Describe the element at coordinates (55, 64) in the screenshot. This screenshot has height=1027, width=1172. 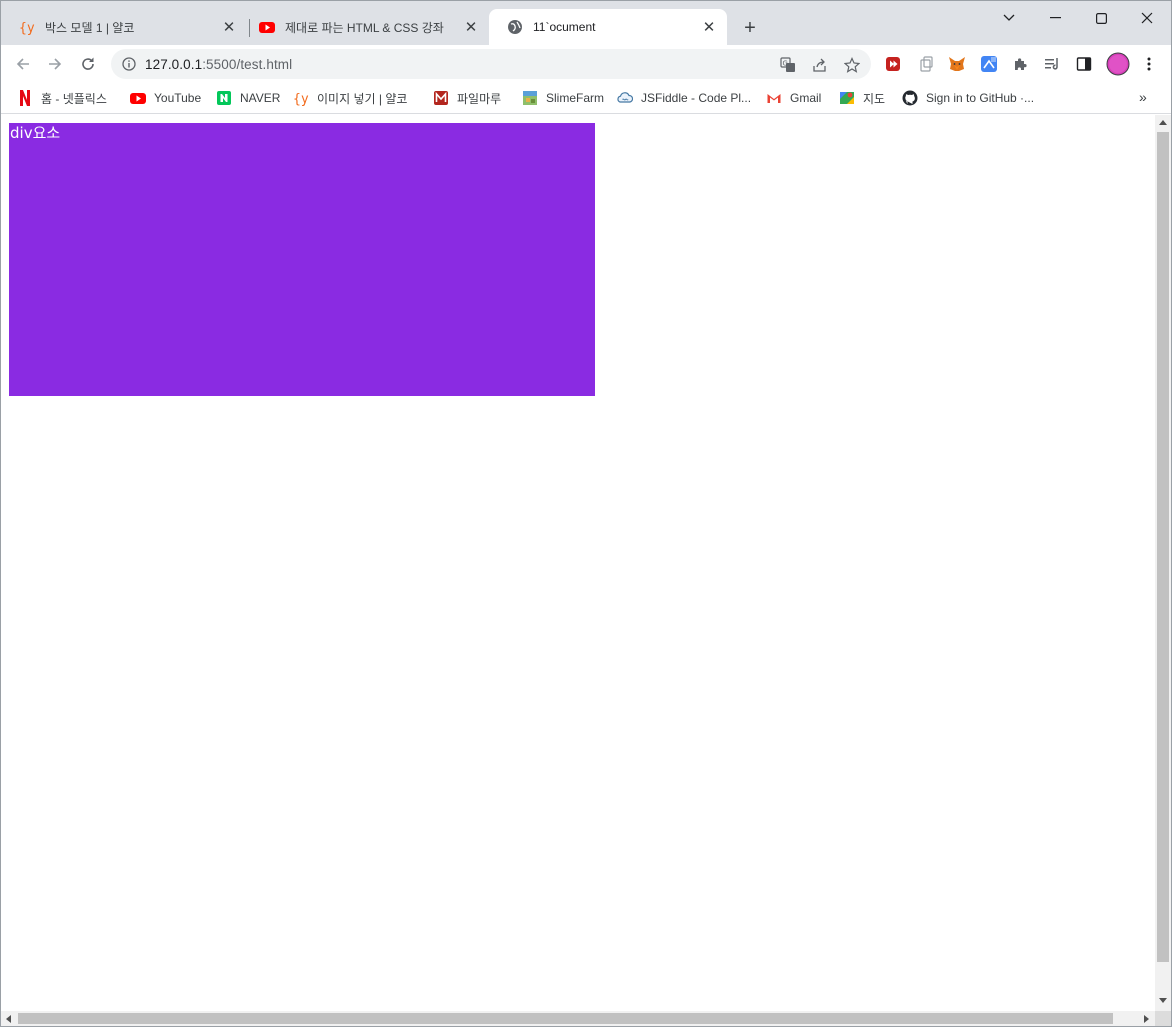
I see `forward-icon` at that location.